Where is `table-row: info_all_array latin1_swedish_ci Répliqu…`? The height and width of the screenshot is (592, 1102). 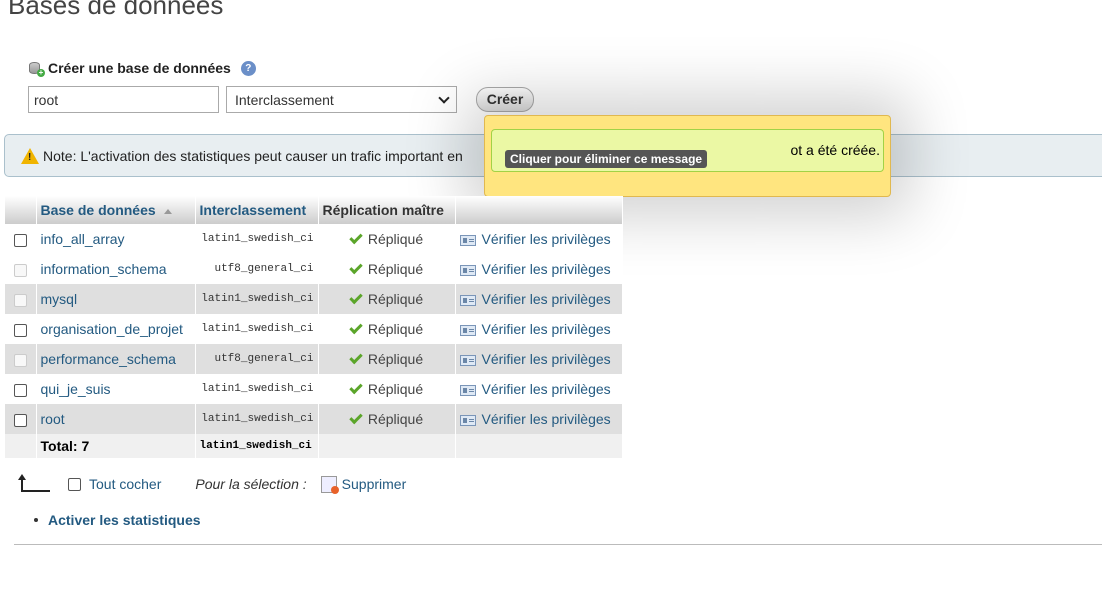
table-row: info_all_array latin1_swedish_ci Répliqu… is located at coordinates (314, 239).